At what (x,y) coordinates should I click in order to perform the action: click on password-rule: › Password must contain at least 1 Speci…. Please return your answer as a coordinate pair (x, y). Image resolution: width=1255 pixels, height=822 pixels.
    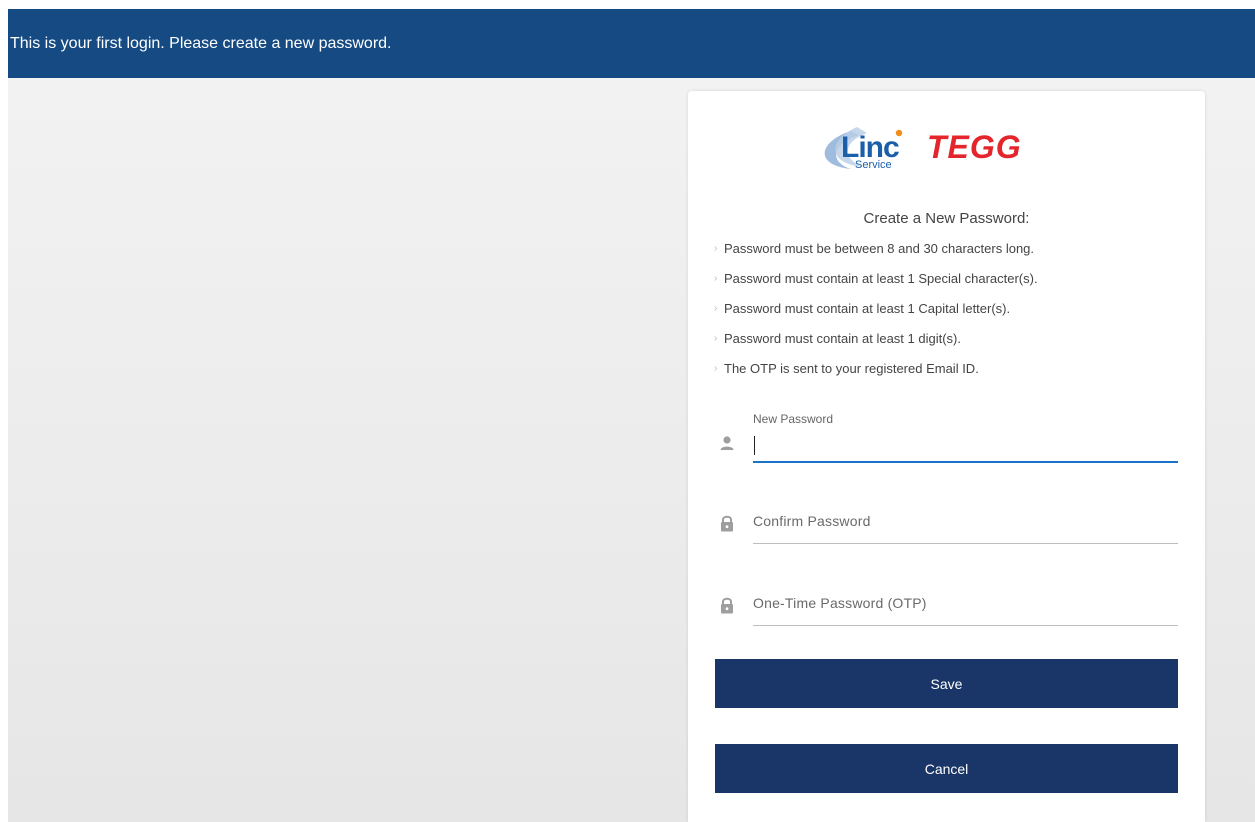
    Looking at the image, I should click on (876, 284).